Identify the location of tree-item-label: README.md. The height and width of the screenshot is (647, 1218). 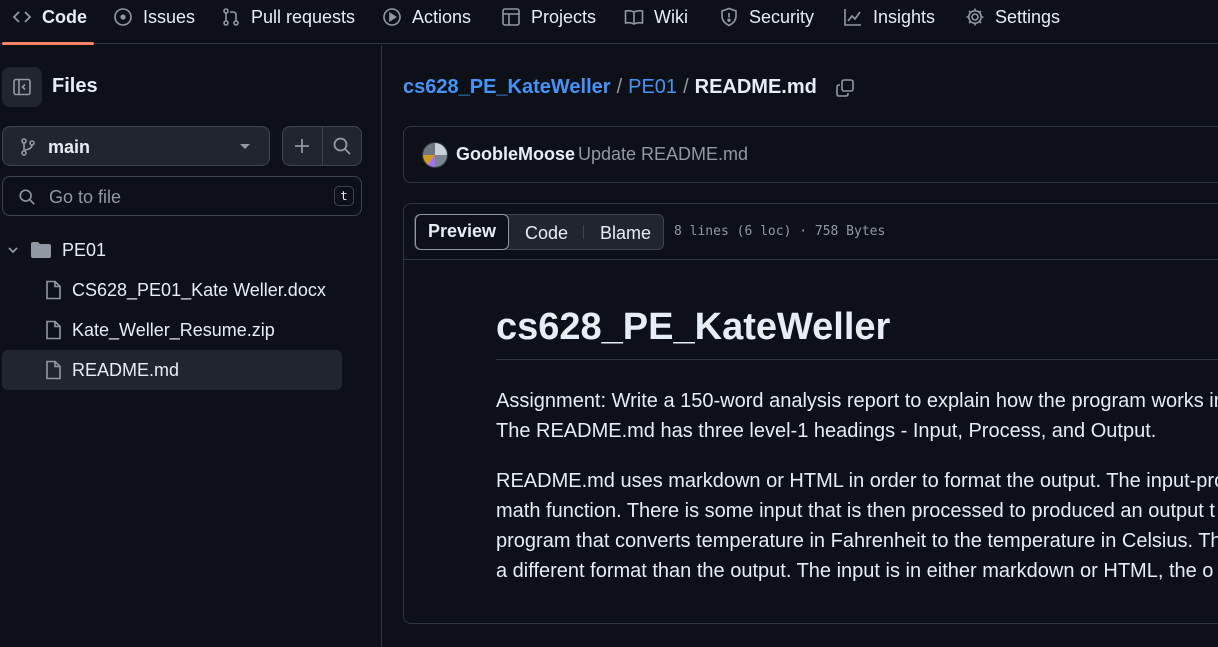
(126, 370).